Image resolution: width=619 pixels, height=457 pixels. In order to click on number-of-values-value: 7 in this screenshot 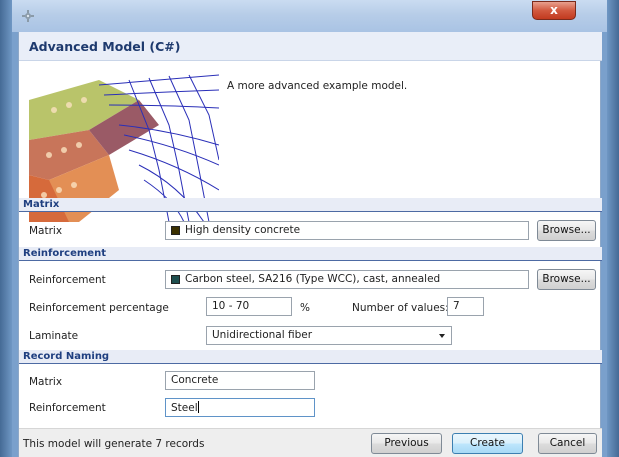, I will do `click(456, 306)`.